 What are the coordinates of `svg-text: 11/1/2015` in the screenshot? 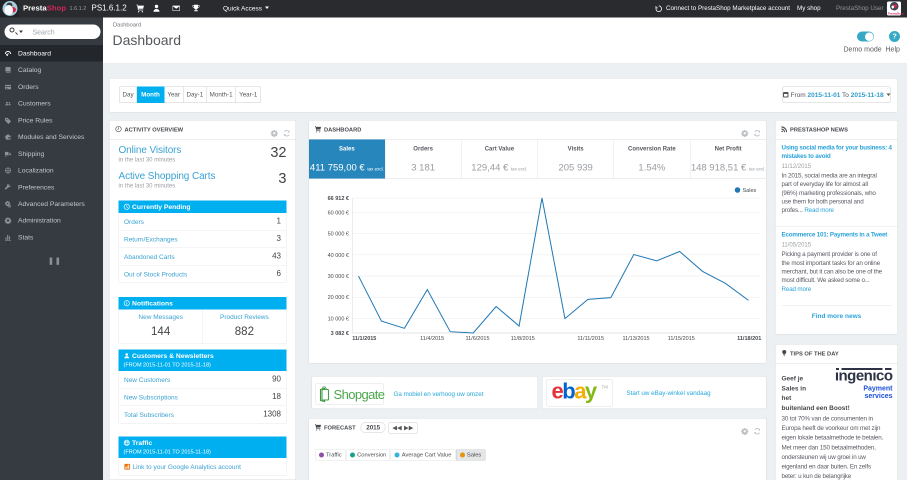 It's located at (364, 339).